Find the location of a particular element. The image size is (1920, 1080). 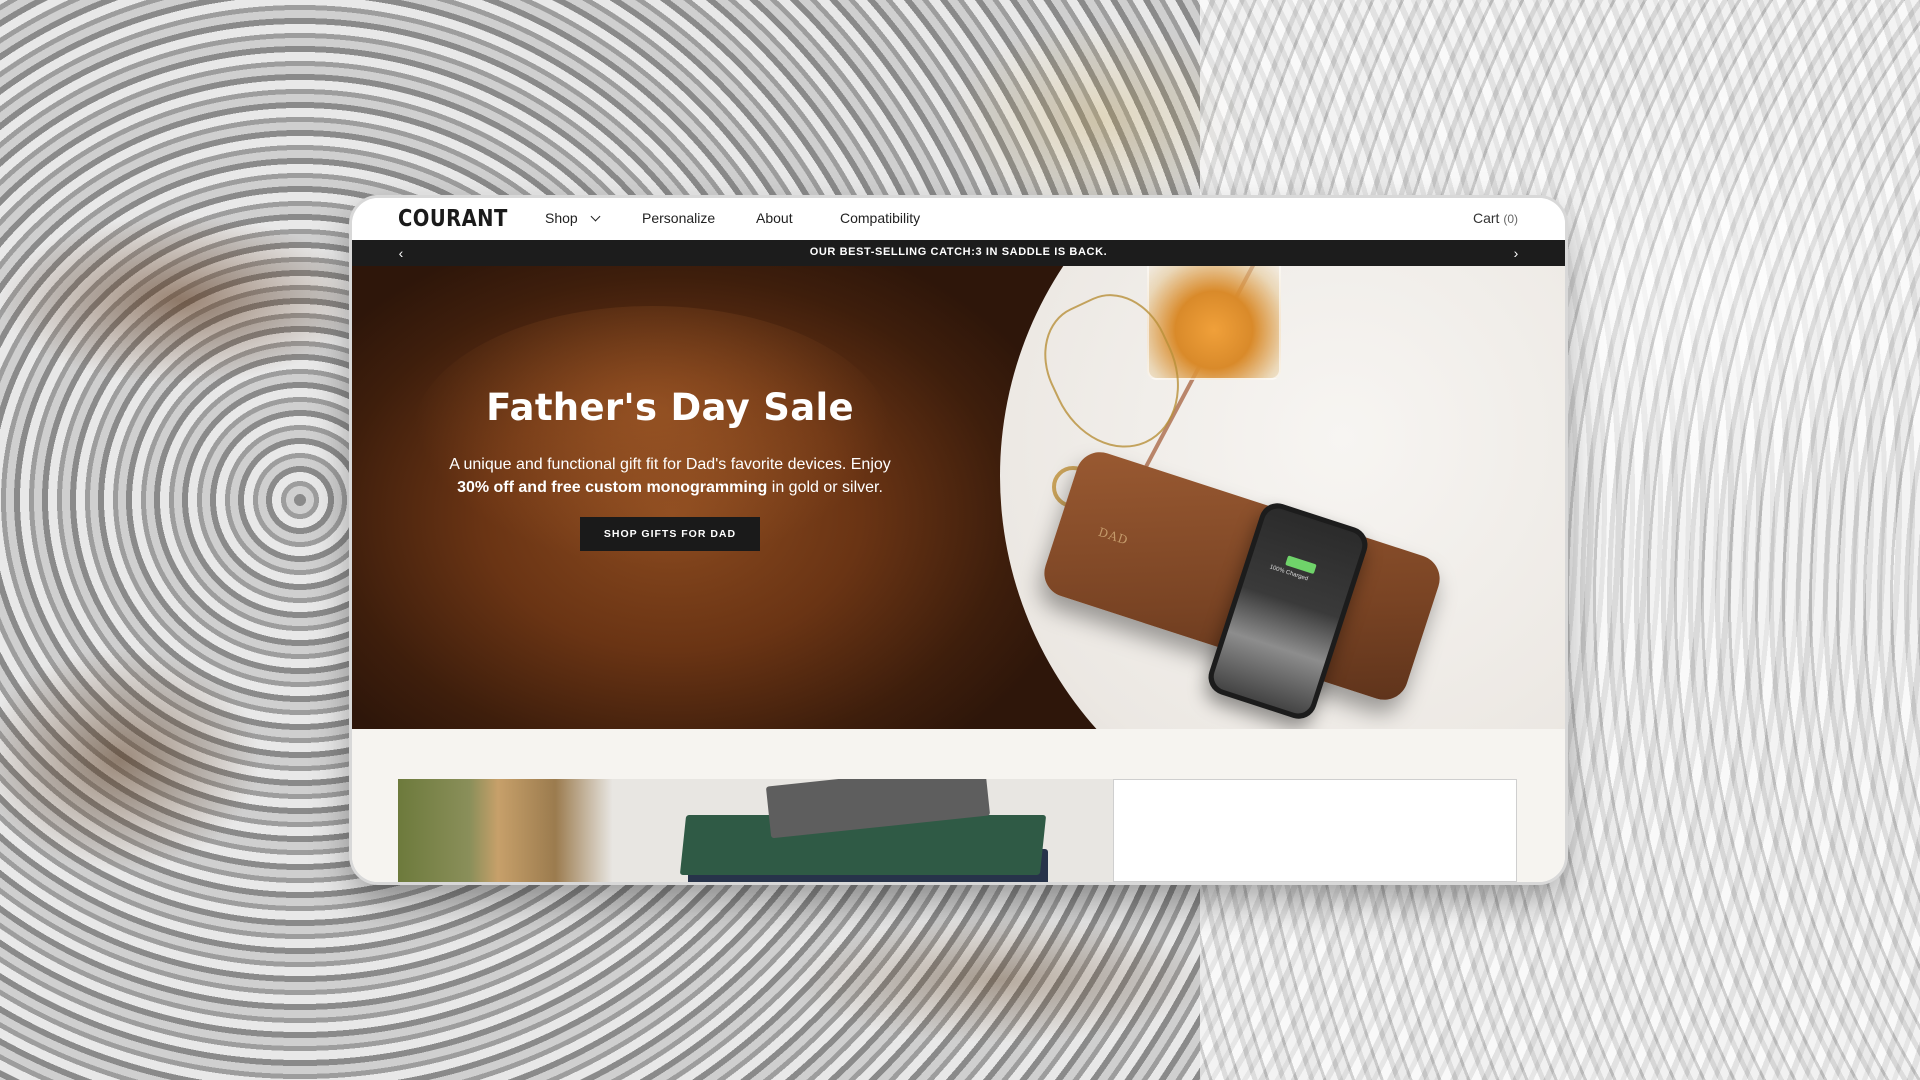

hero-body-text-end: in gold or silver. is located at coordinates (825, 487).